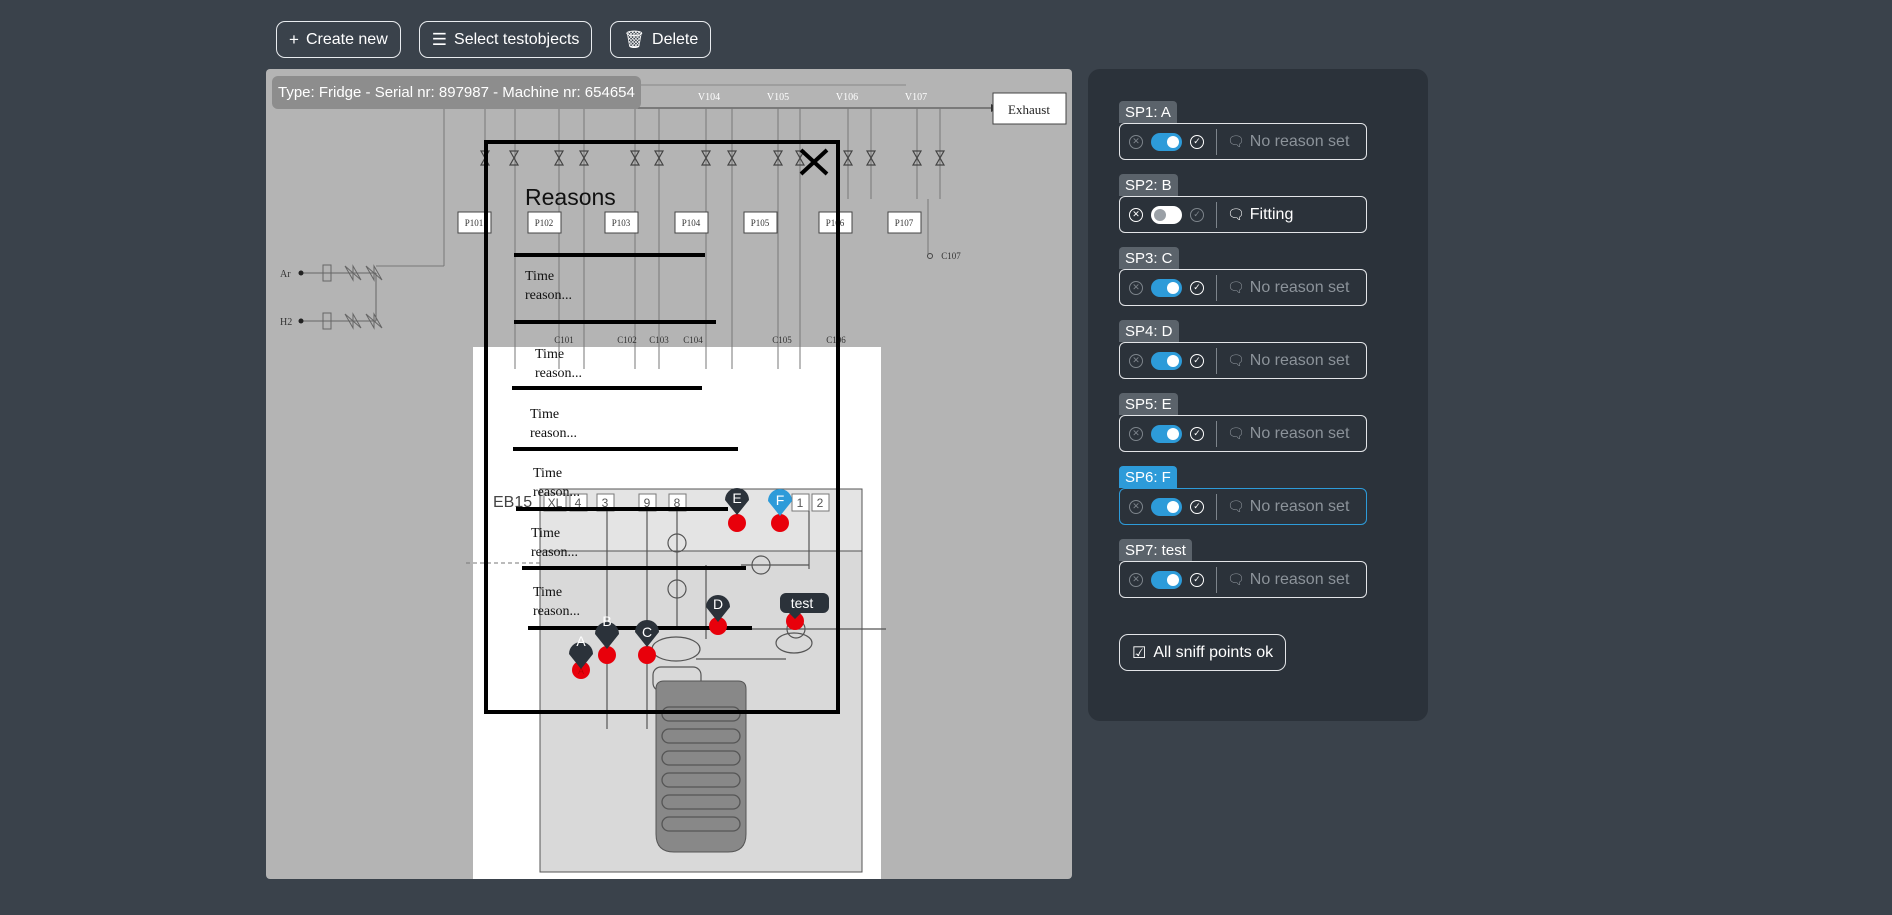 This screenshot has height=915, width=1892. Describe the element at coordinates (581, 641) in the screenshot. I see `marker-a-label: A` at that location.